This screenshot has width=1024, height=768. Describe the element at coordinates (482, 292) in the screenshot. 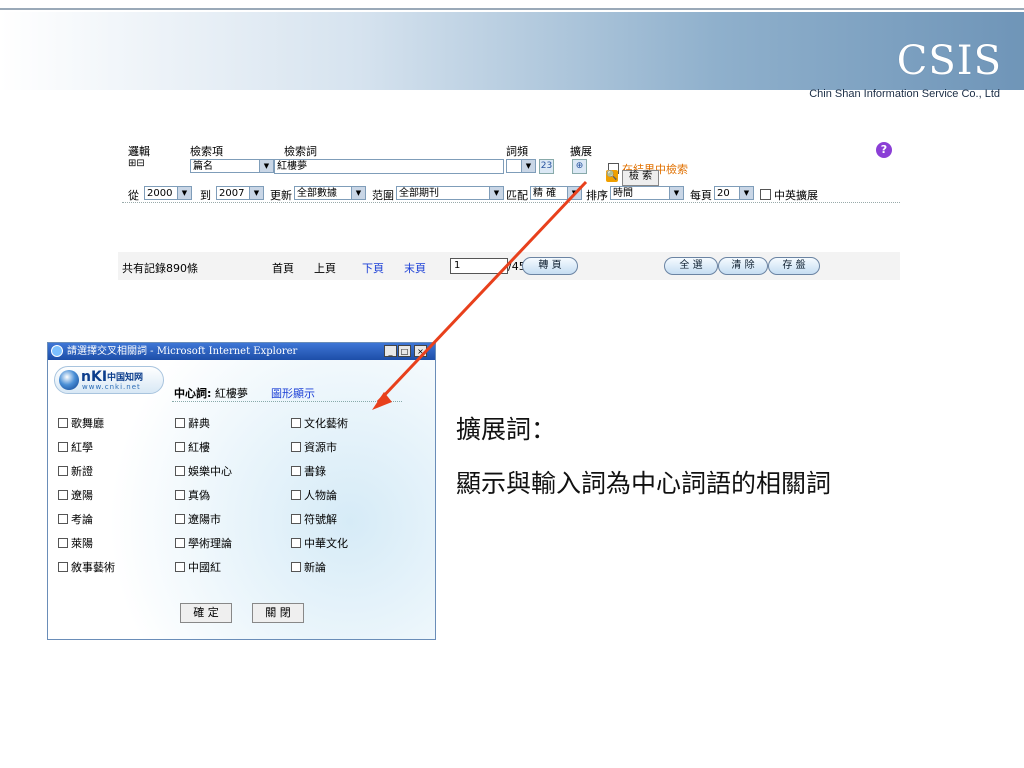

I see `pointer-arrow-line` at that location.